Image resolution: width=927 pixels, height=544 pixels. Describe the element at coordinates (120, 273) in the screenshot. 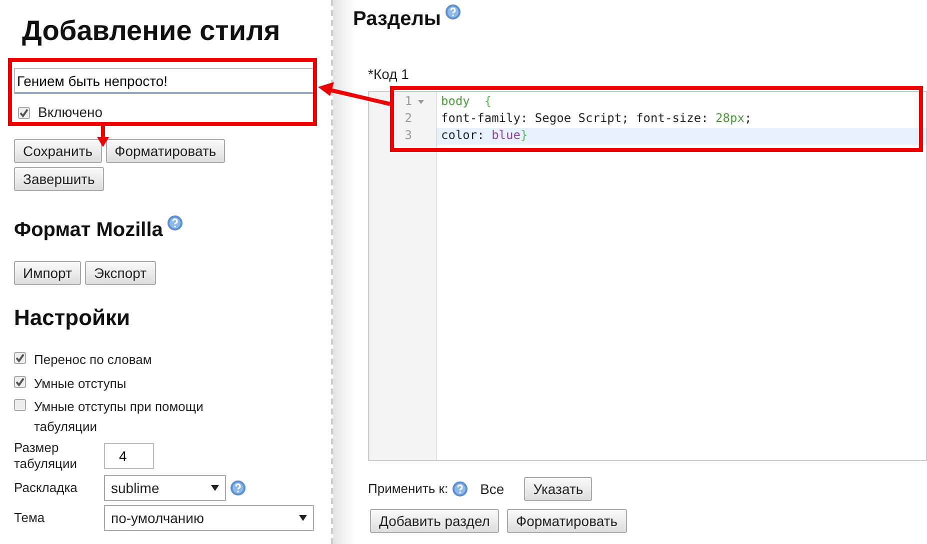

I see `button: Экспорт` at that location.